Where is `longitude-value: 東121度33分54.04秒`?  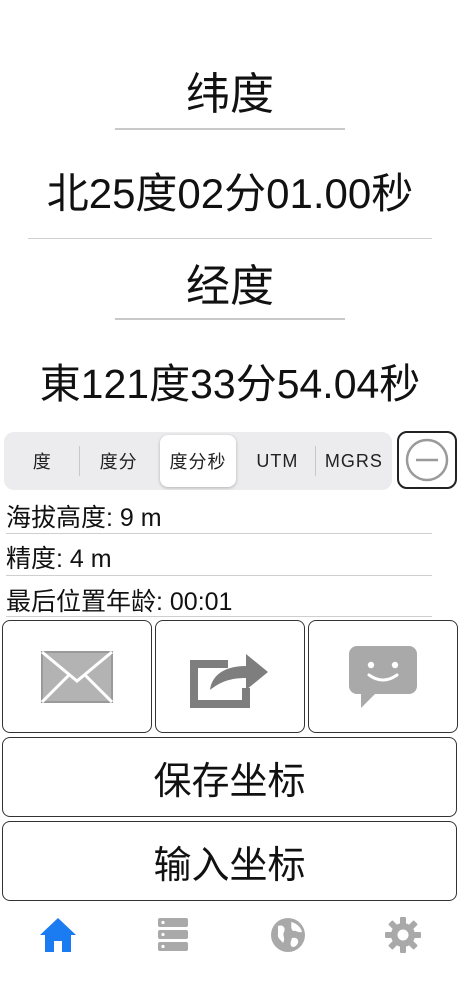 longitude-value: 東121度33分54.04秒 is located at coordinates (230, 384).